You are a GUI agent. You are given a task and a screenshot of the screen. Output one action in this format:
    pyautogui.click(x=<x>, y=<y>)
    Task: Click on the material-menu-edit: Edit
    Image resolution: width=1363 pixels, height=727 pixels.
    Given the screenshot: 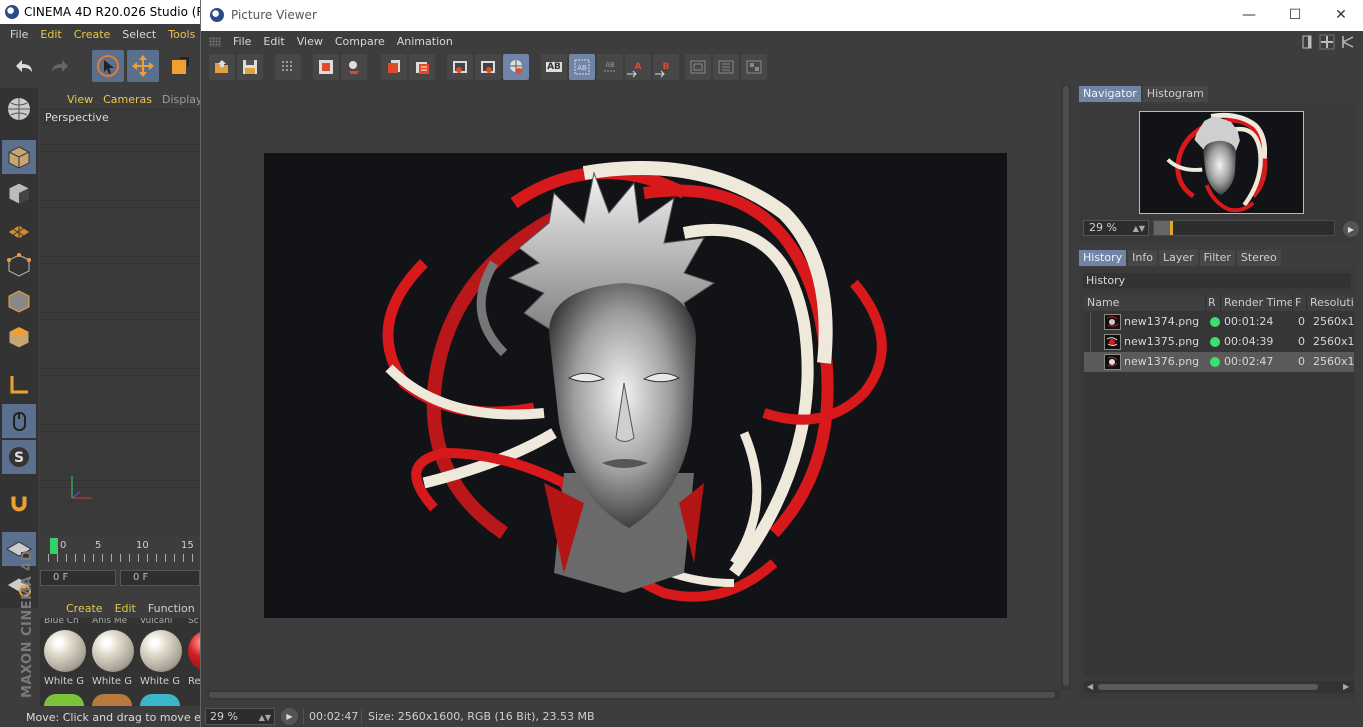 What is the action you would take?
    pyautogui.click(x=125, y=608)
    